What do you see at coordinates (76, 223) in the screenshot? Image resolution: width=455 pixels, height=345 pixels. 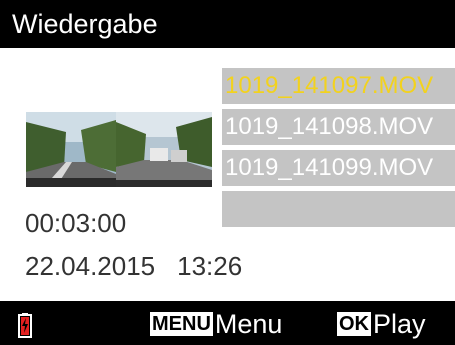 I see `video-duration: 00:03:00` at bounding box center [76, 223].